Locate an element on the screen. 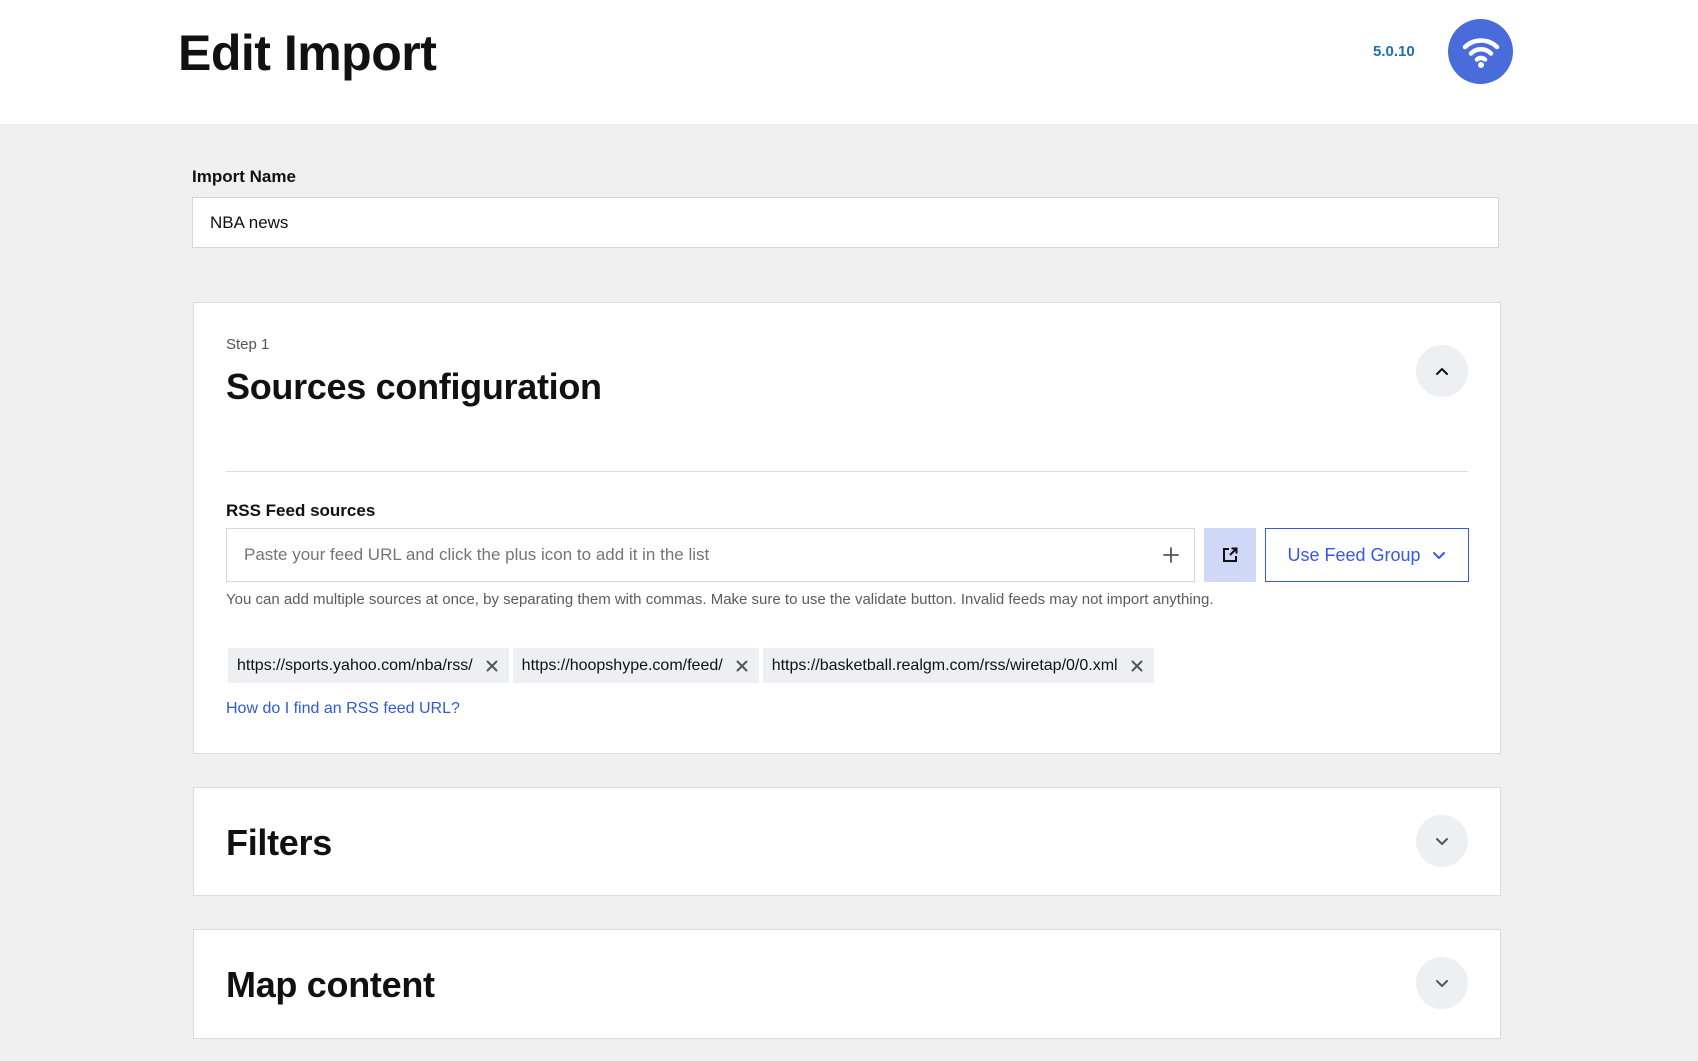 The height and width of the screenshot is (1061, 1698). map-content-title: Map content is located at coordinates (330, 984).